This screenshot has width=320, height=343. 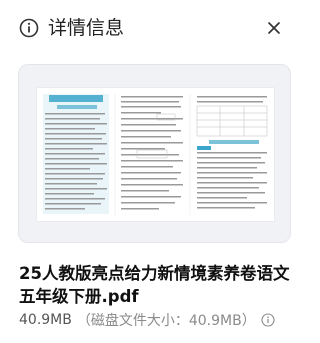 I want to click on page-title: 详情信息, so click(x=86, y=28).